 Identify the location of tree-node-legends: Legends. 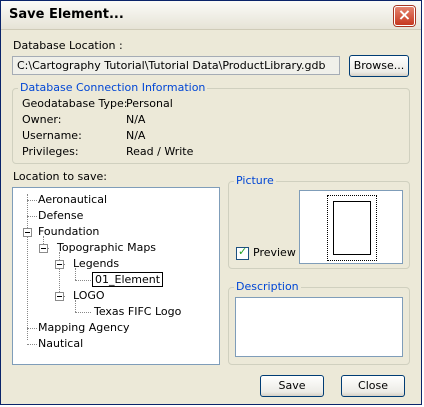
(96, 263).